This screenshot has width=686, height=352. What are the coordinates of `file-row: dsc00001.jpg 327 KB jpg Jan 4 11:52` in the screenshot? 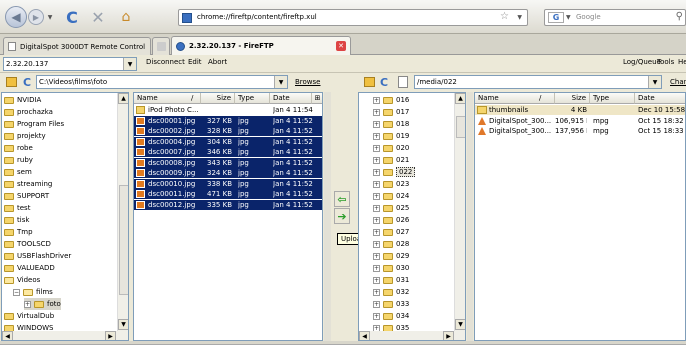 It's located at (228, 120).